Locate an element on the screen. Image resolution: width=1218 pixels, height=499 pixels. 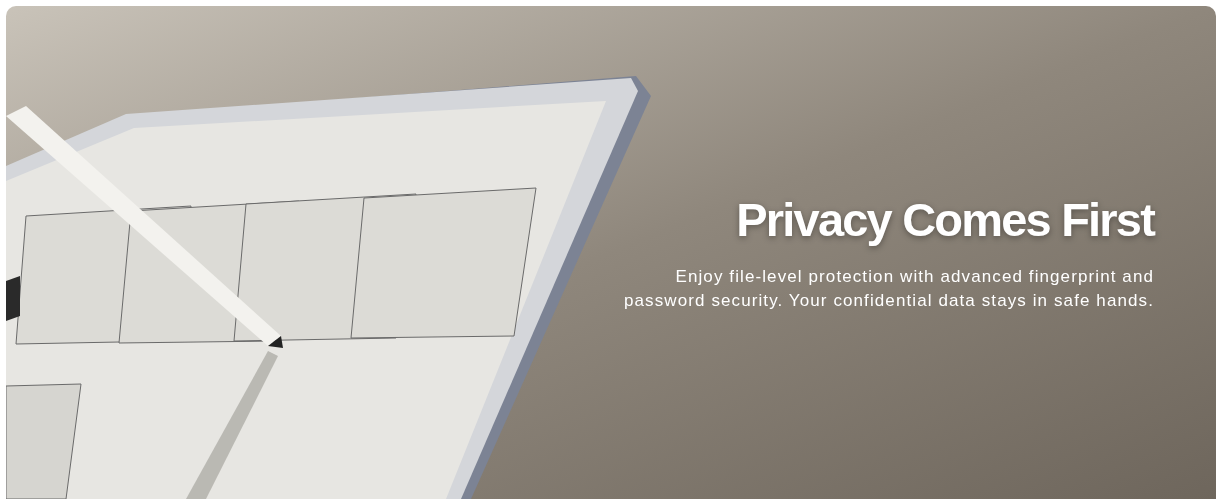
banner-description: Enjoy file-level protection with advanced fingerprint and password security. Your confidential data stays in safe hands. is located at coordinates (888, 289).